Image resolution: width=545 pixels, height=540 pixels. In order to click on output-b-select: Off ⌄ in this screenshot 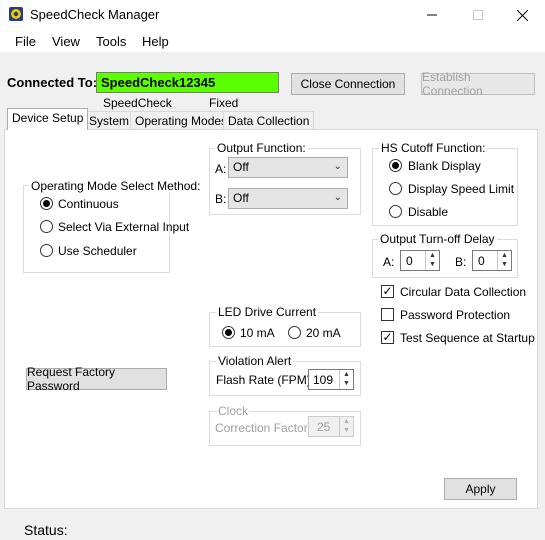, I will do `click(288, 198)`.